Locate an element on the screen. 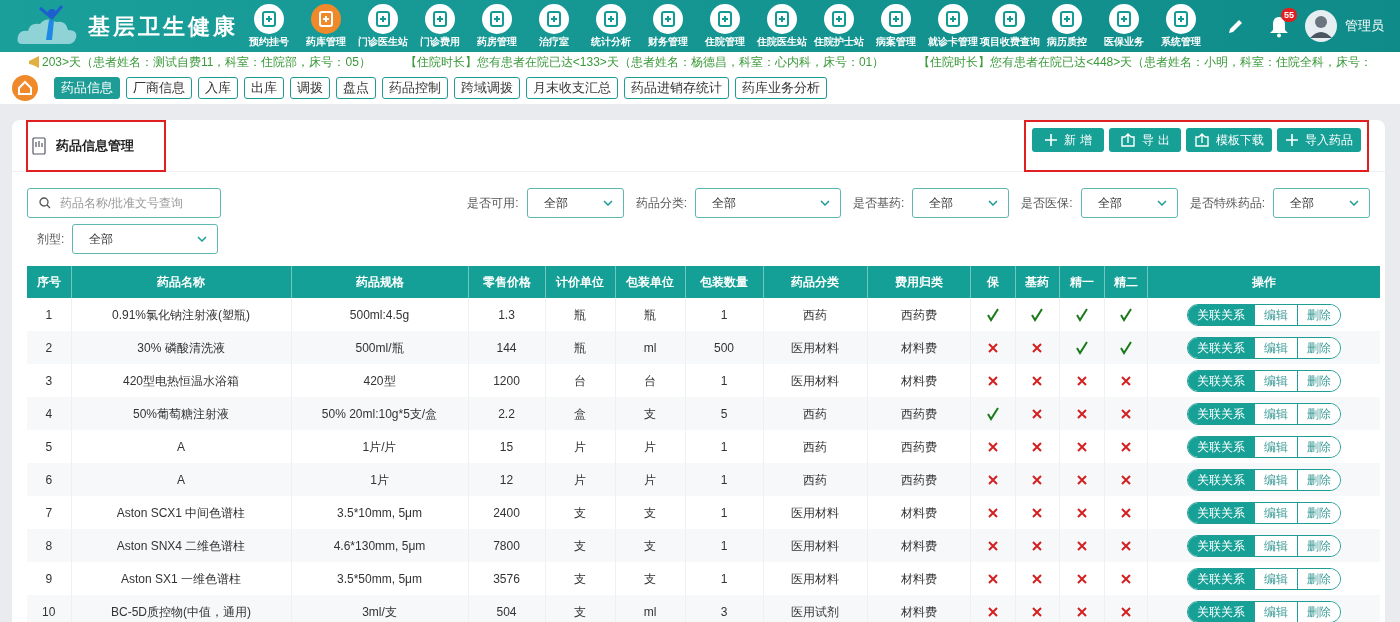  avatar-icon is located at coordinates (1321, 26).